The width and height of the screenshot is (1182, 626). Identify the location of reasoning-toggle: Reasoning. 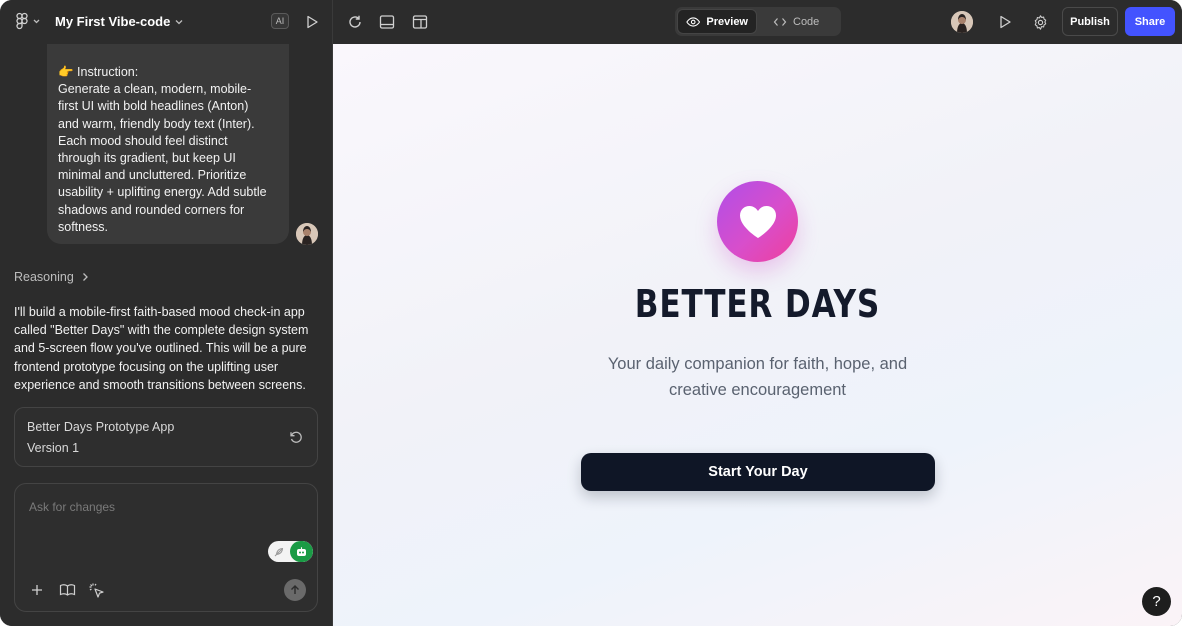
(52, 277).